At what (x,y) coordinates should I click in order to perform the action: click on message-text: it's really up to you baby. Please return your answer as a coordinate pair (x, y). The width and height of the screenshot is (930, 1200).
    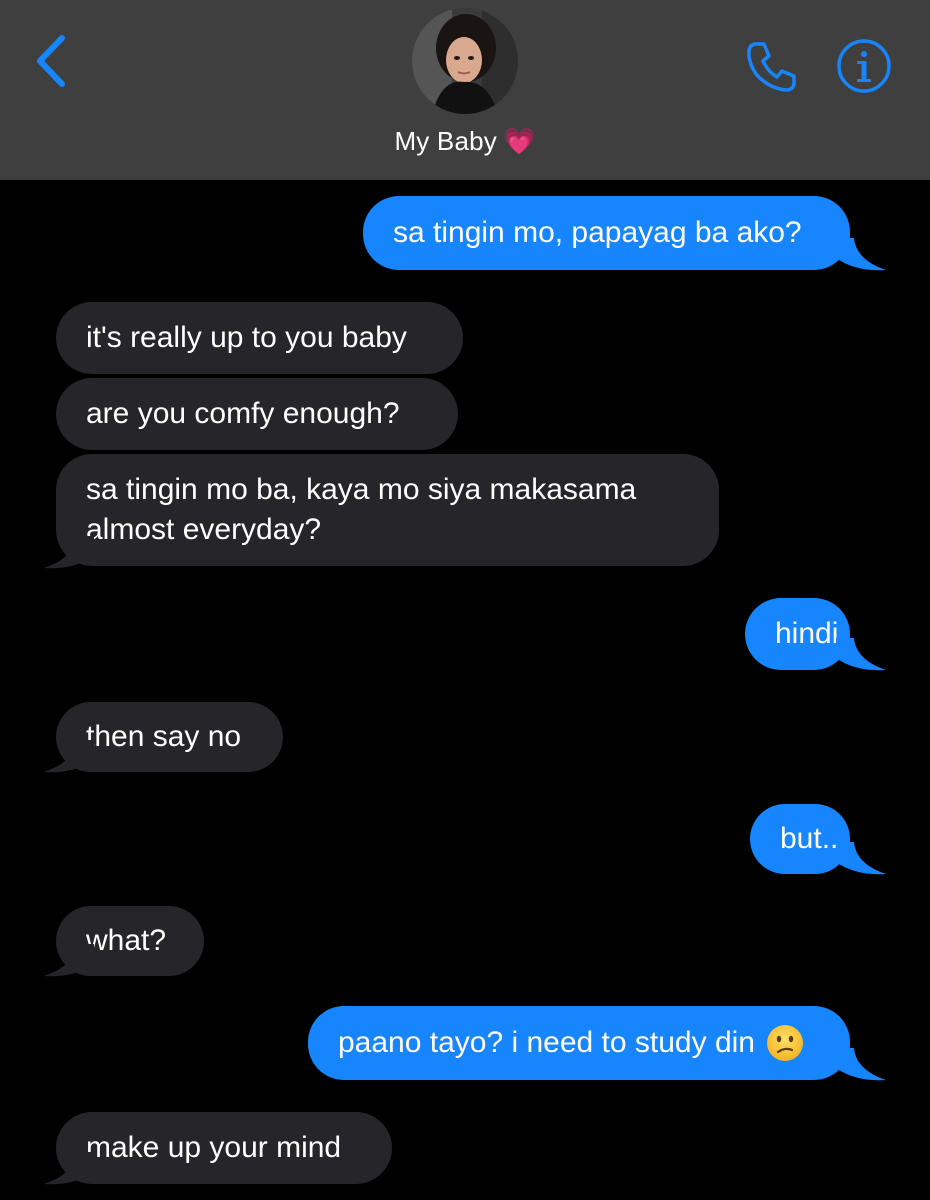
    Looking at the image, I should click on (246, 337).